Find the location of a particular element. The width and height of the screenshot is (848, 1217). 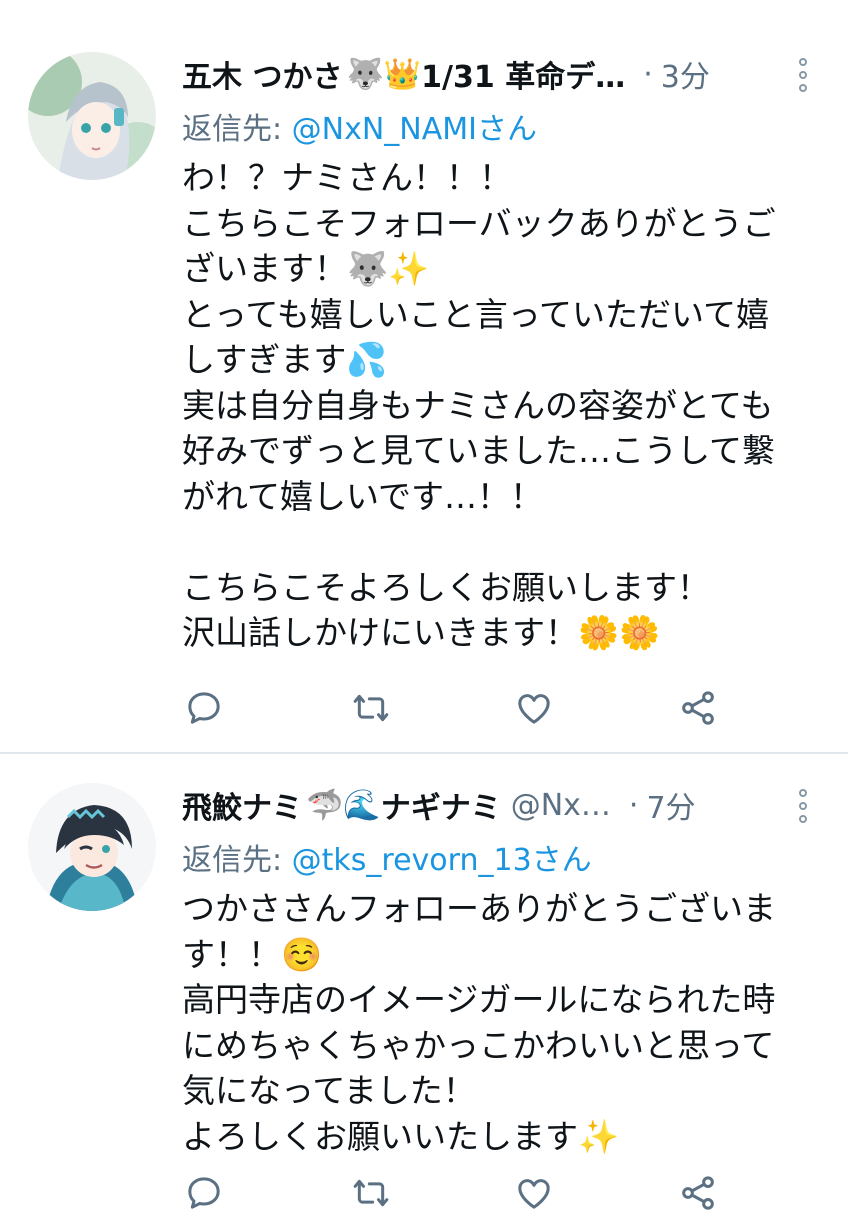

tweet-text-line: こちらこそよろしくお願いします！ is located at coordinates (446, 587).